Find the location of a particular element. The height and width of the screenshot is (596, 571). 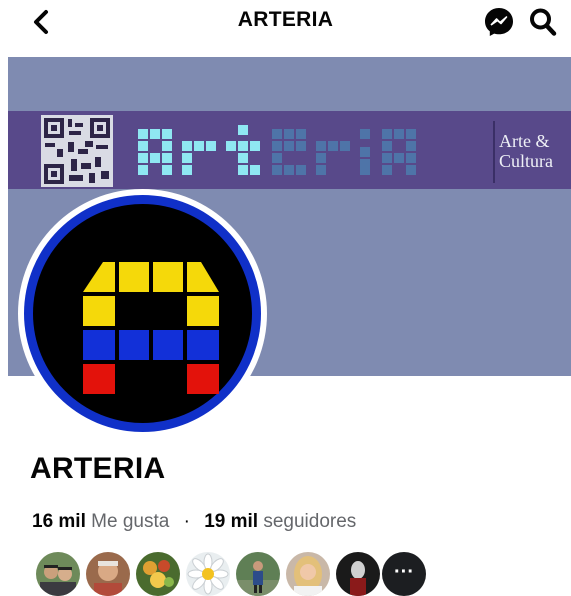

page-name: ARTERIA is located at coordinates (98, 468).